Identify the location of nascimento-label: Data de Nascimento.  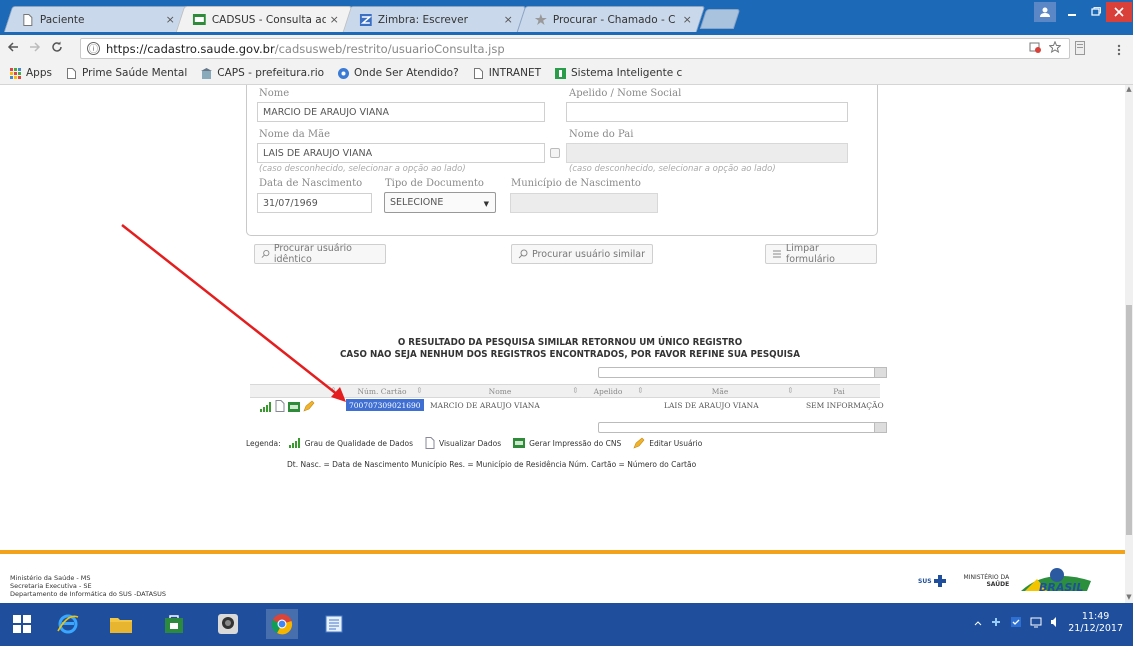
(311, 183).